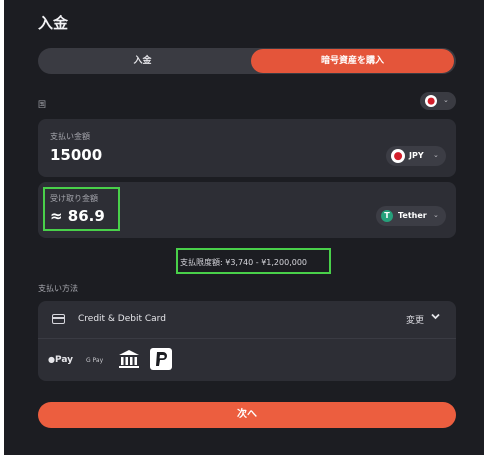 This screenshot has height=455, width=488. Describe the element at coordinates (129, 359) in the screenshot. I see `bank-icon` at that location.